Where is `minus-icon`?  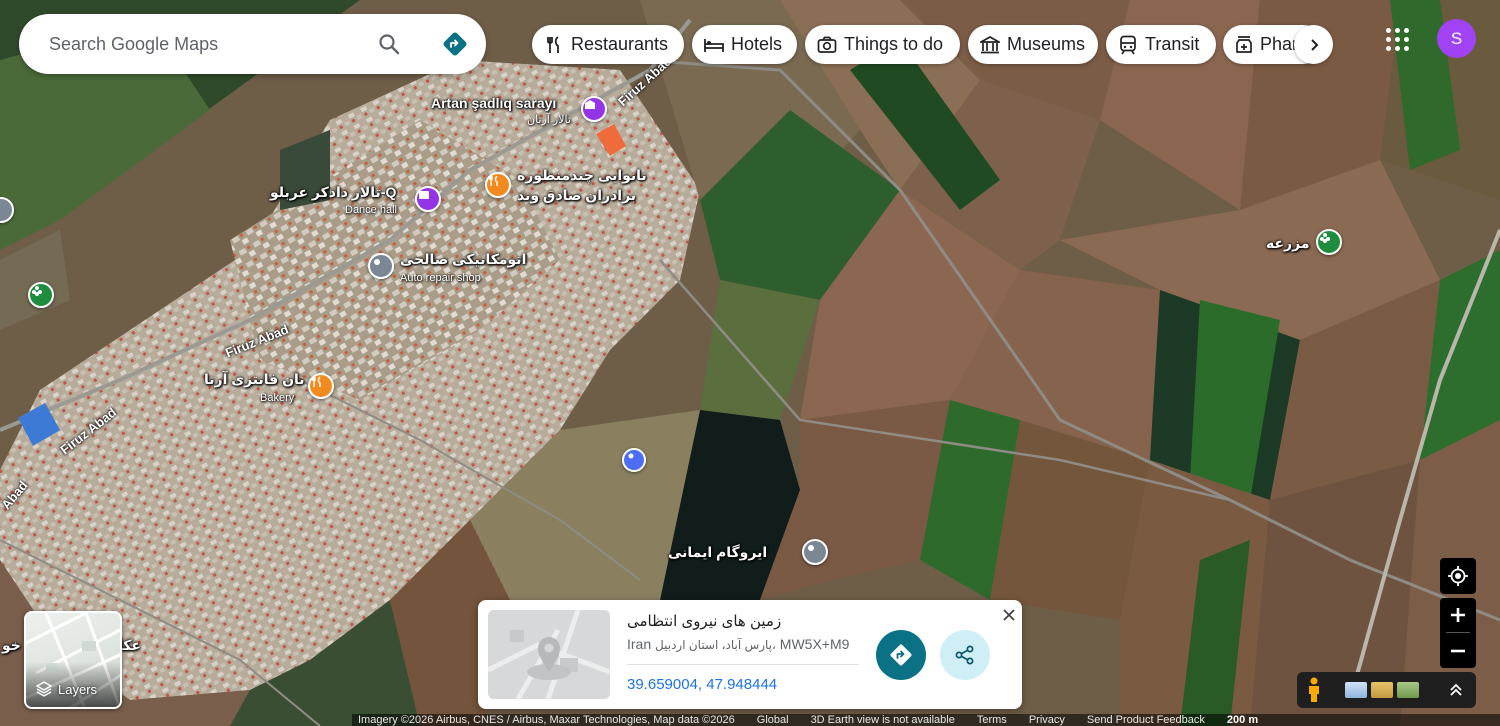
minus-icon is located at coordinates (1458, 651).